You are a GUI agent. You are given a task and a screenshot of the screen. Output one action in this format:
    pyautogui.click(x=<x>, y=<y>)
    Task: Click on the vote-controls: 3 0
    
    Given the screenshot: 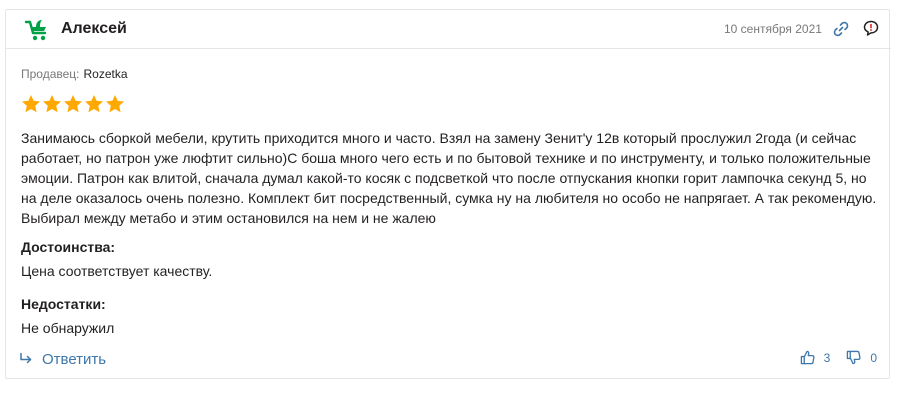 What is the action you would take?
    pyautogui.click(x=838, y=357)
    